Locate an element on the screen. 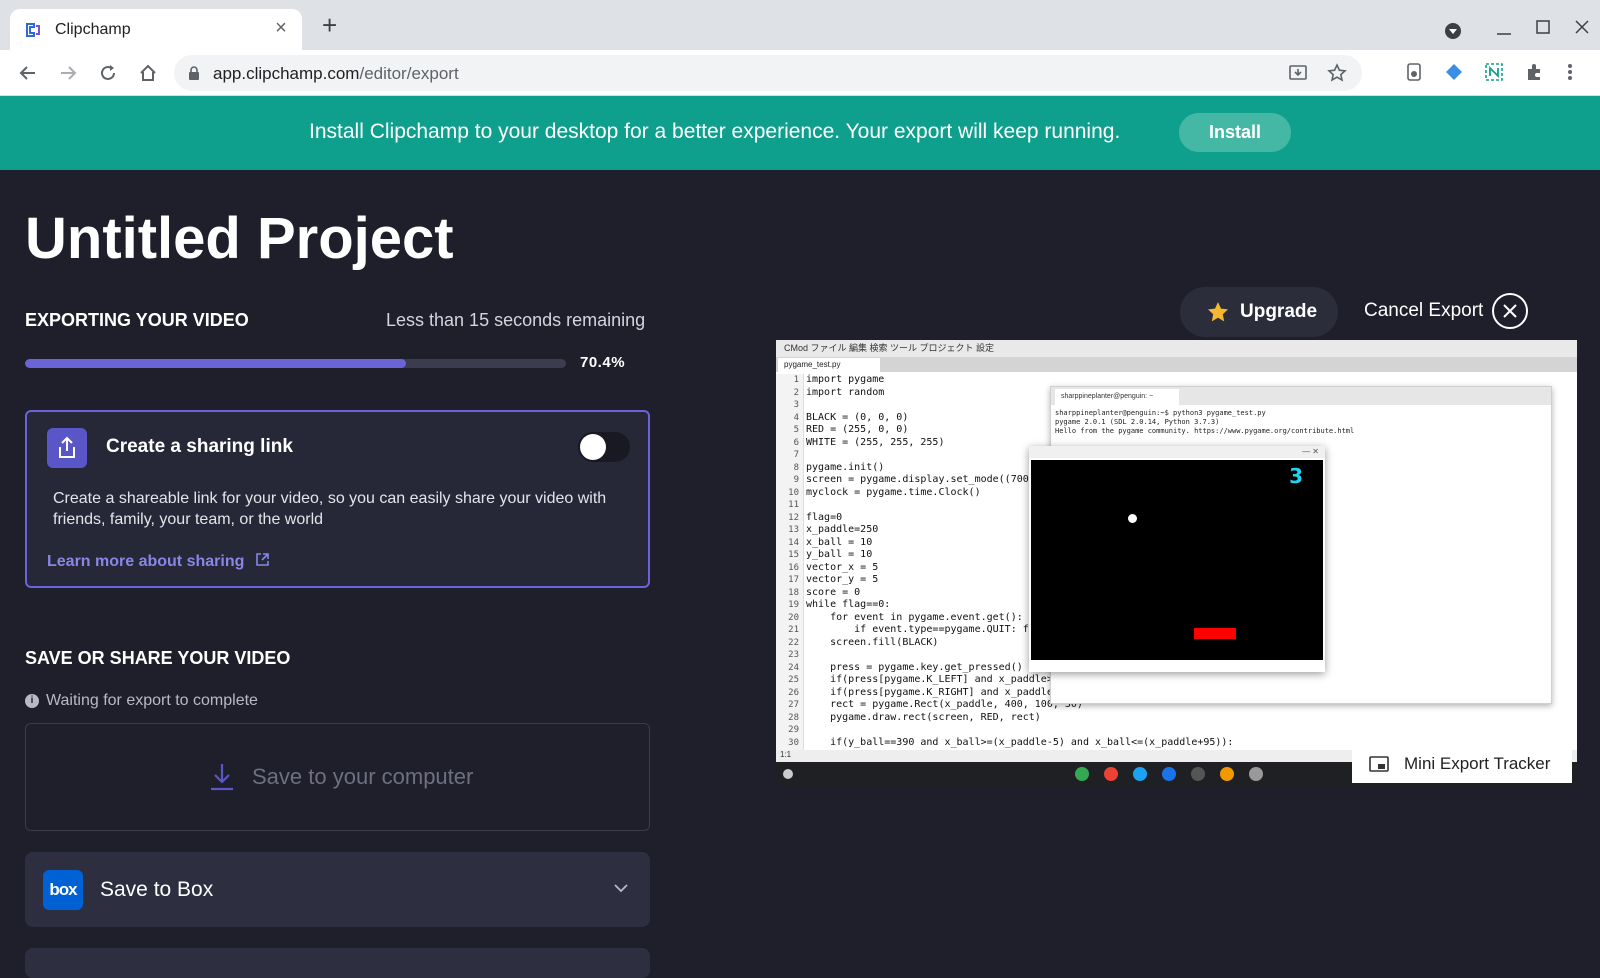 The width and height of the screenshot is (1600, 978). preview-game-ball is located at coordinates (1132, 518).